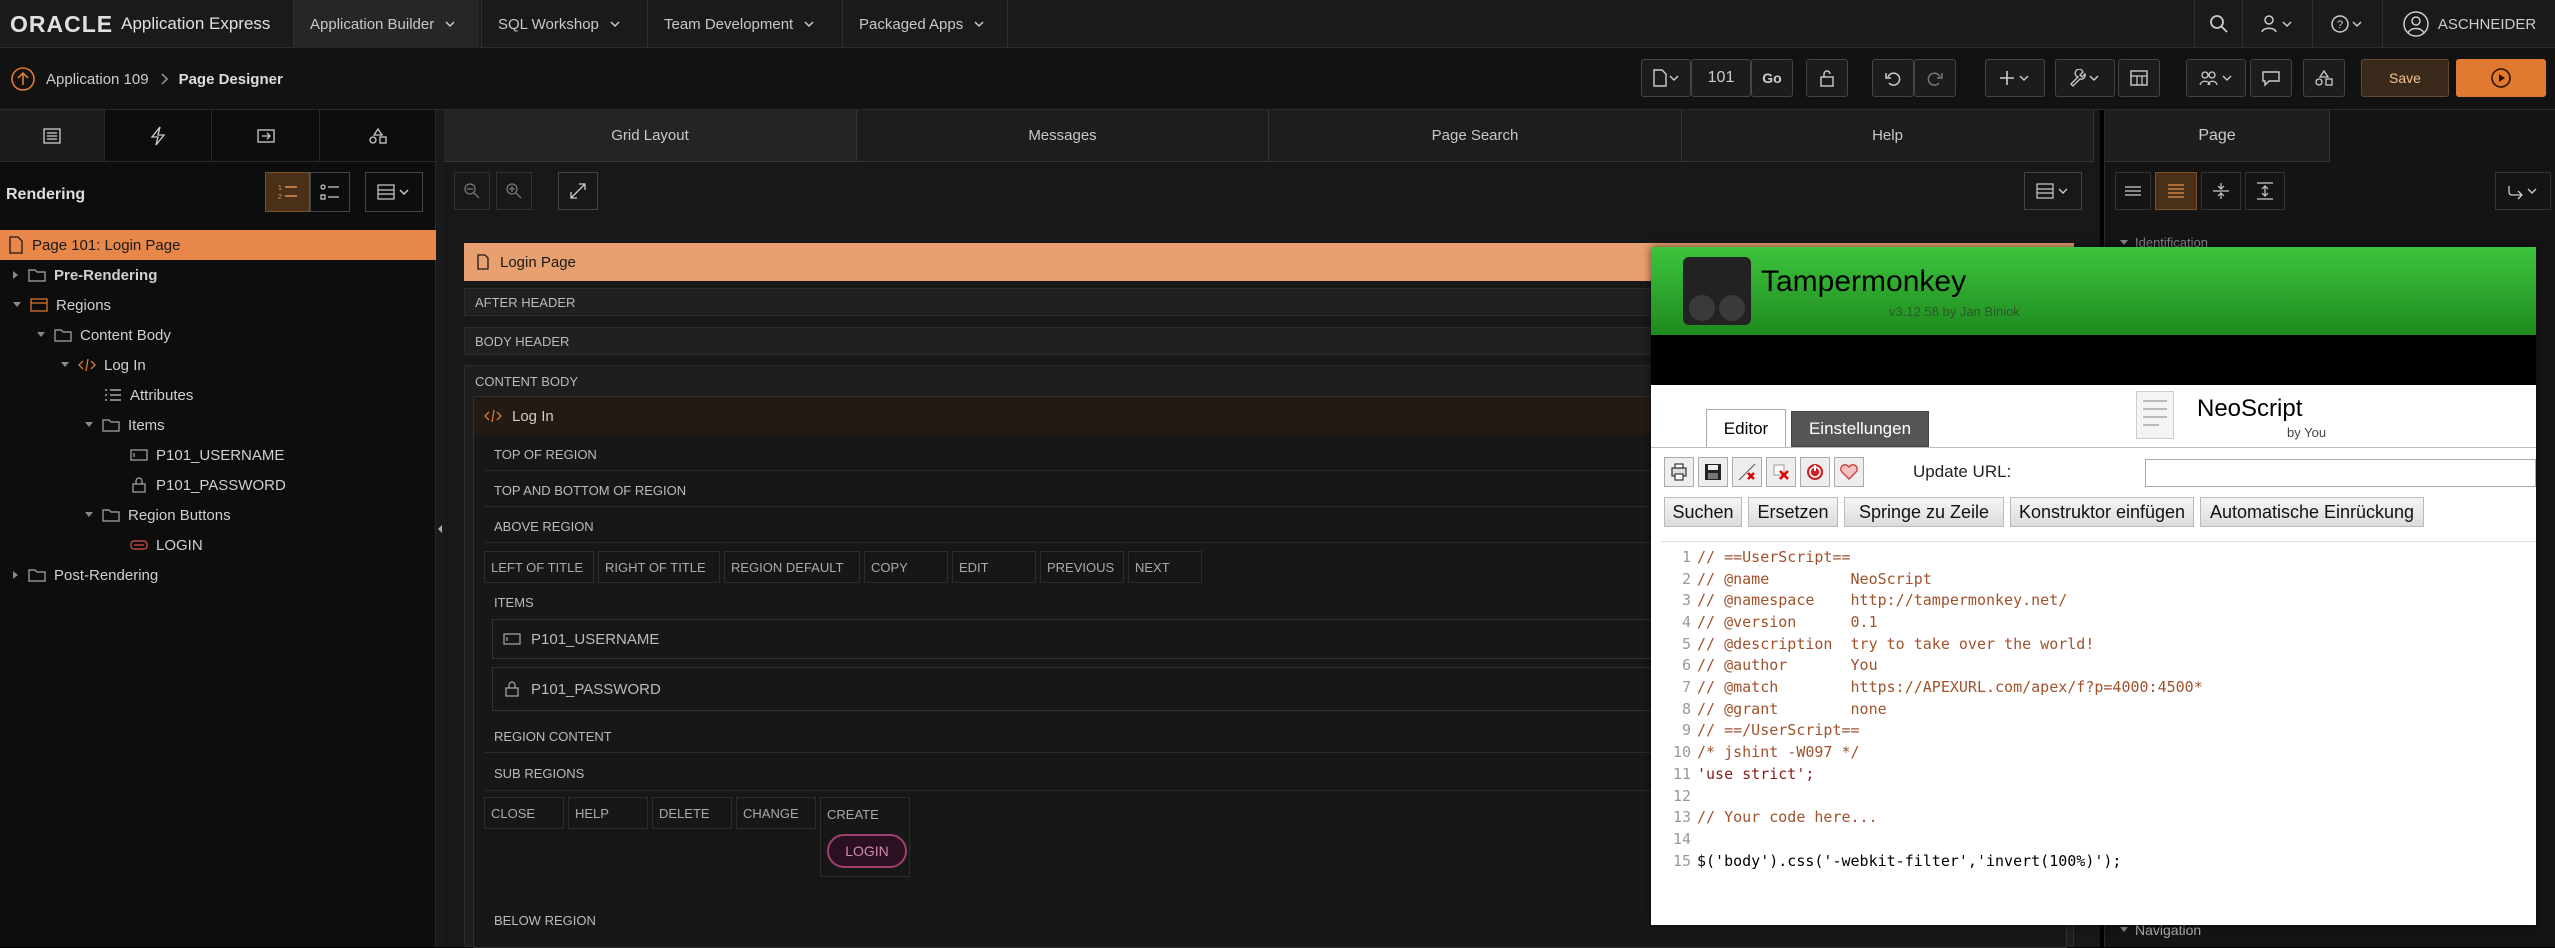 This screenshot has width=2555, height=948. Describe the element at coordinates (1679, 796) in the screenshot. I see `code-line: 12` at that location.